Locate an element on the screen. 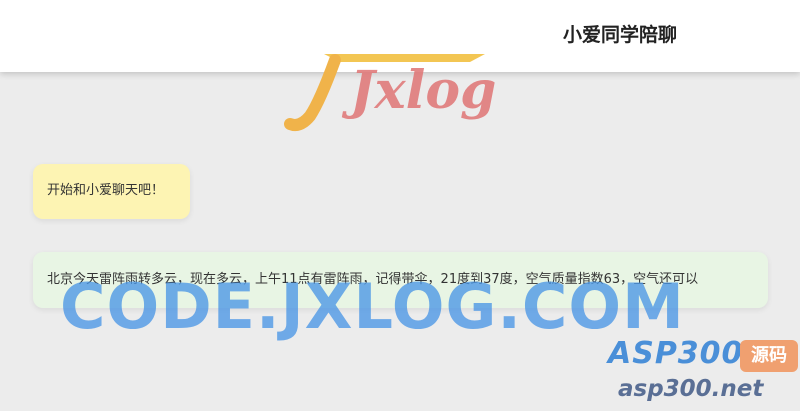  badge-brand: ASP300 is located at coordinates (676, 353).